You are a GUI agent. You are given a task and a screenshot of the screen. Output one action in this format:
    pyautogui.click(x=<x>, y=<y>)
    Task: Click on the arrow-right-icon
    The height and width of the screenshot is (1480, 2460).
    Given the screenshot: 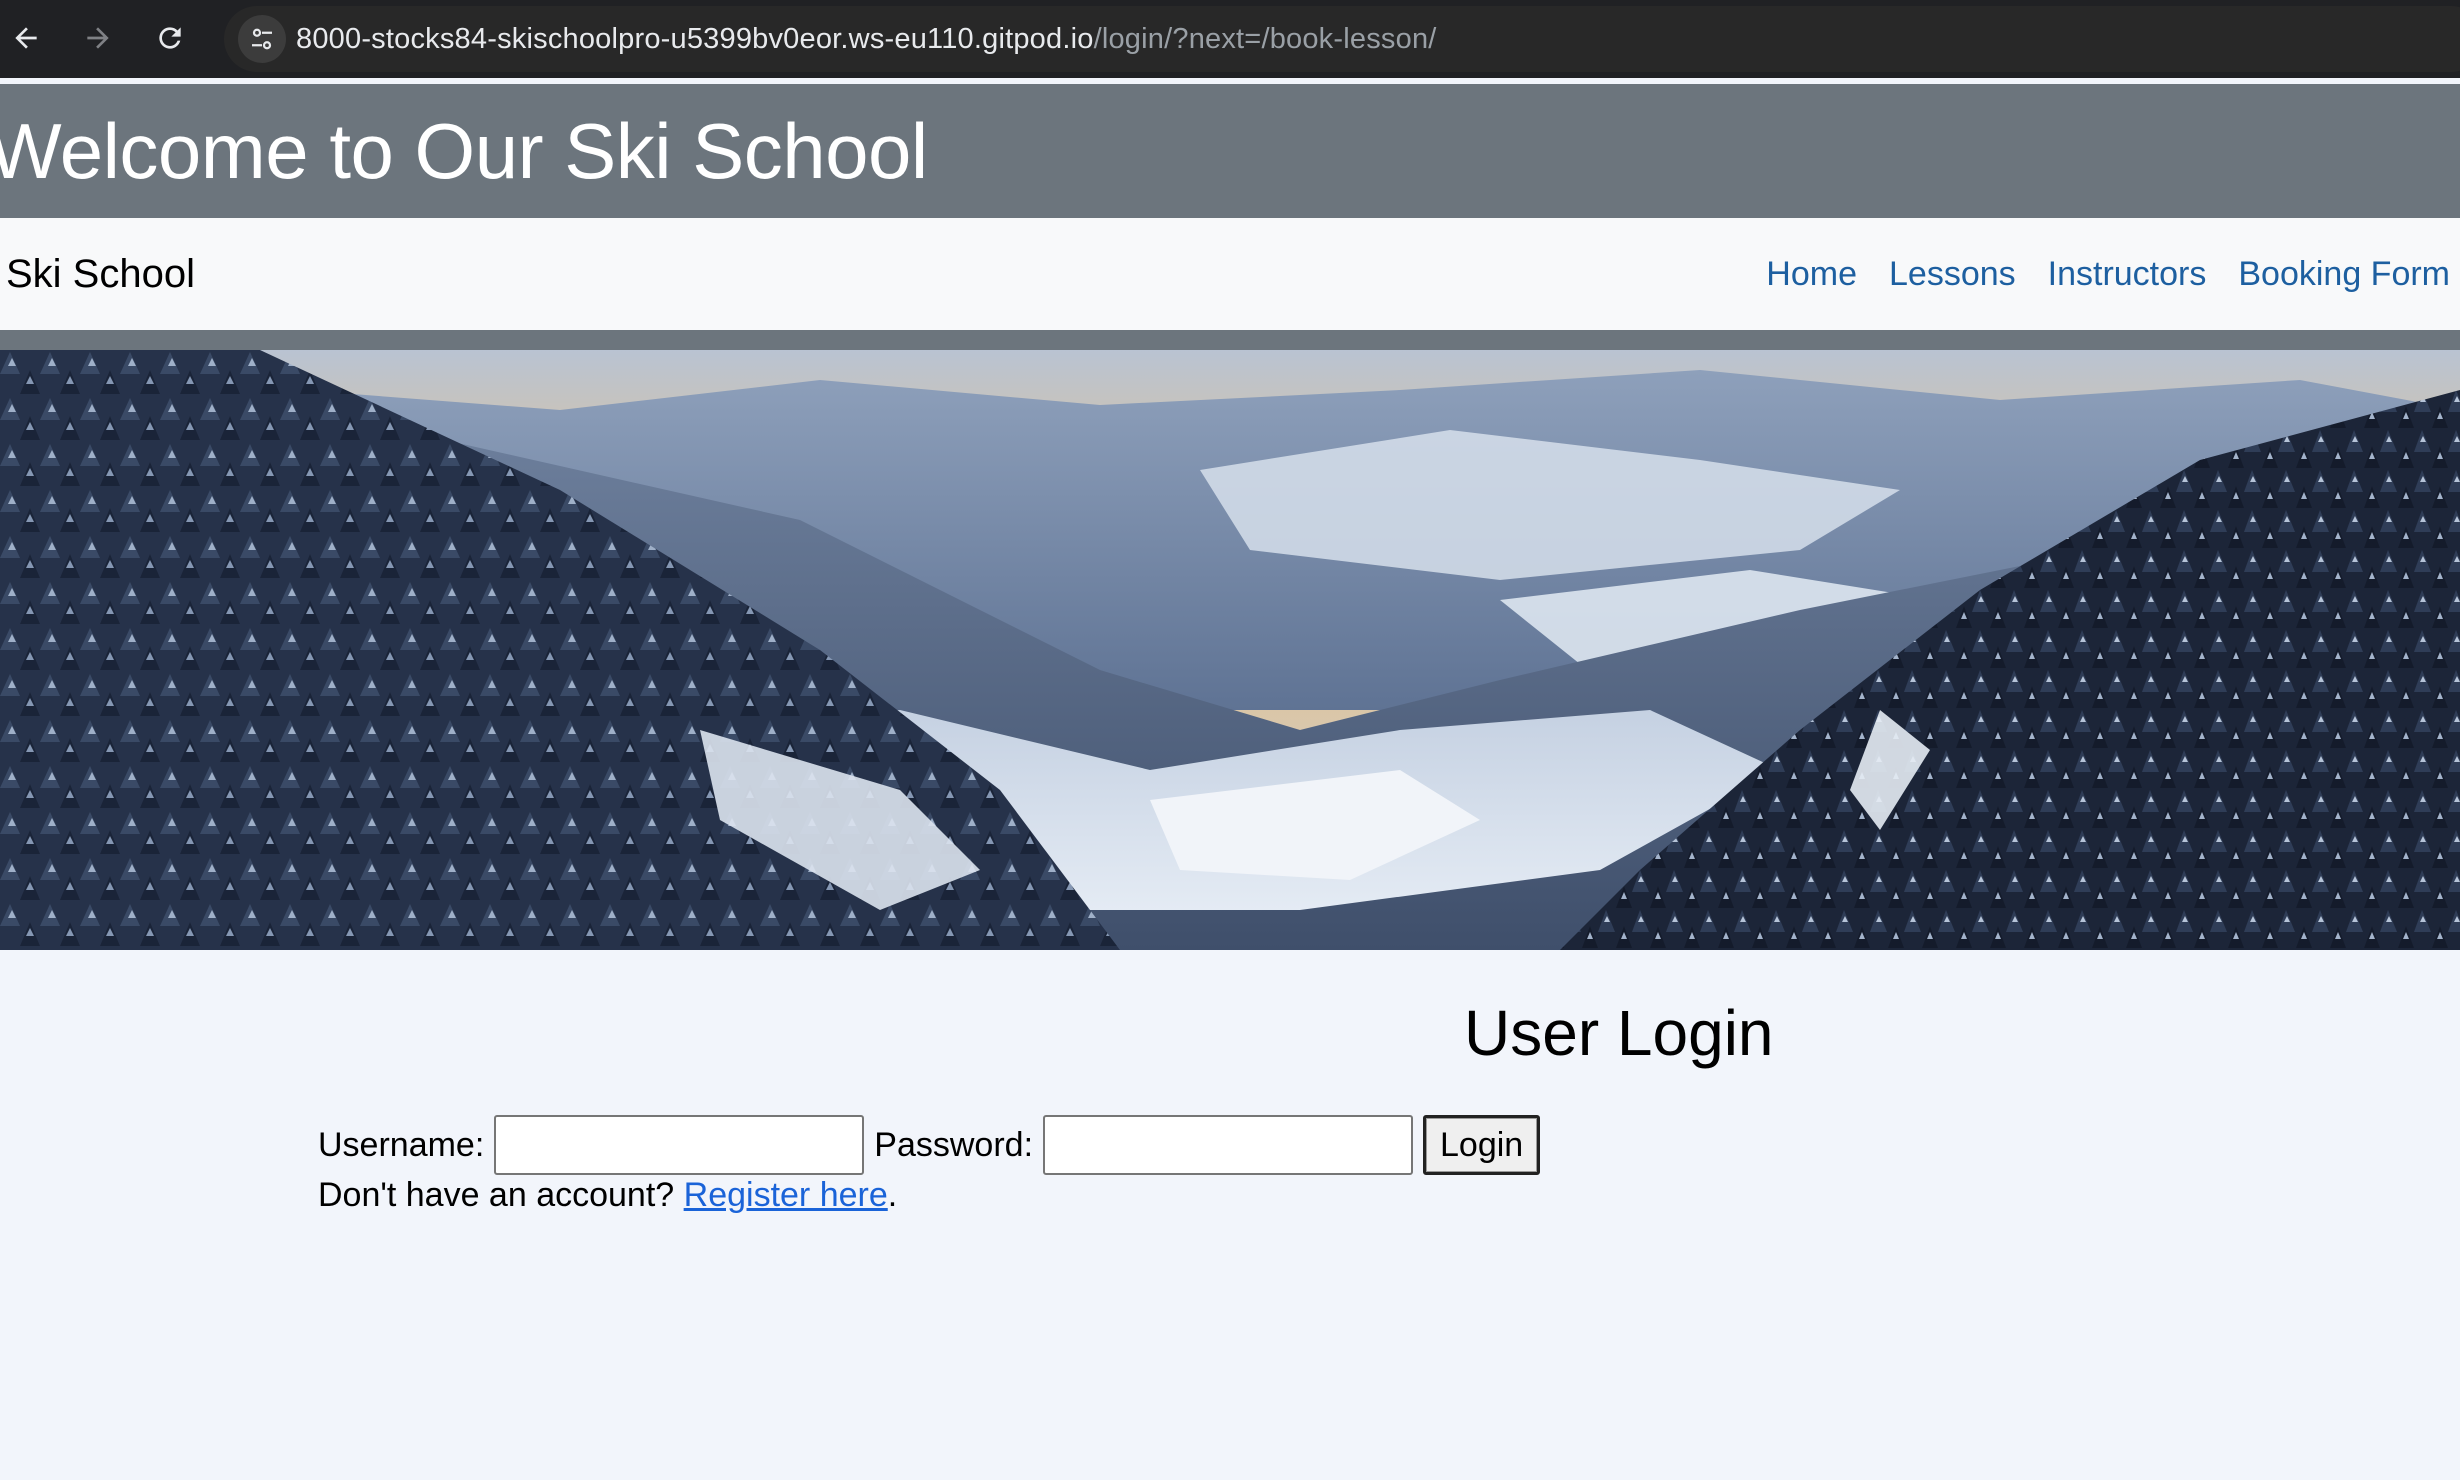 What is the action you would take?
    pyautogui.click(x=98, y=38)
    